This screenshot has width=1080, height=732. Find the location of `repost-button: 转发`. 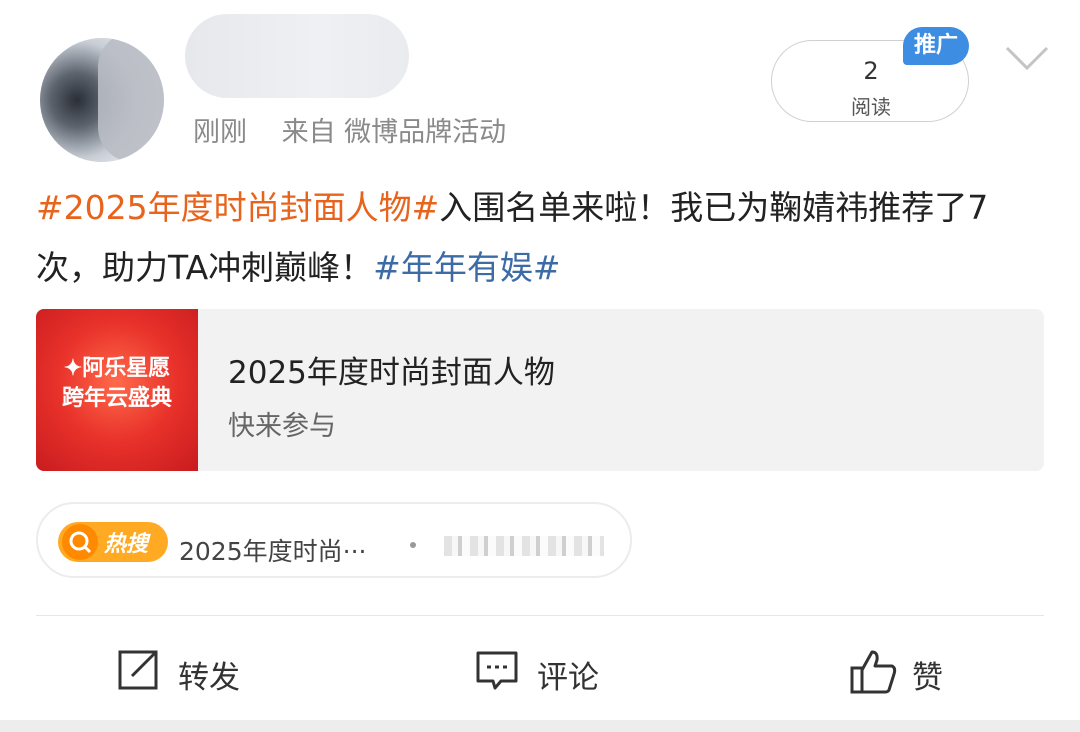

repost-button: 转发 is located at coordinates (196, 672).